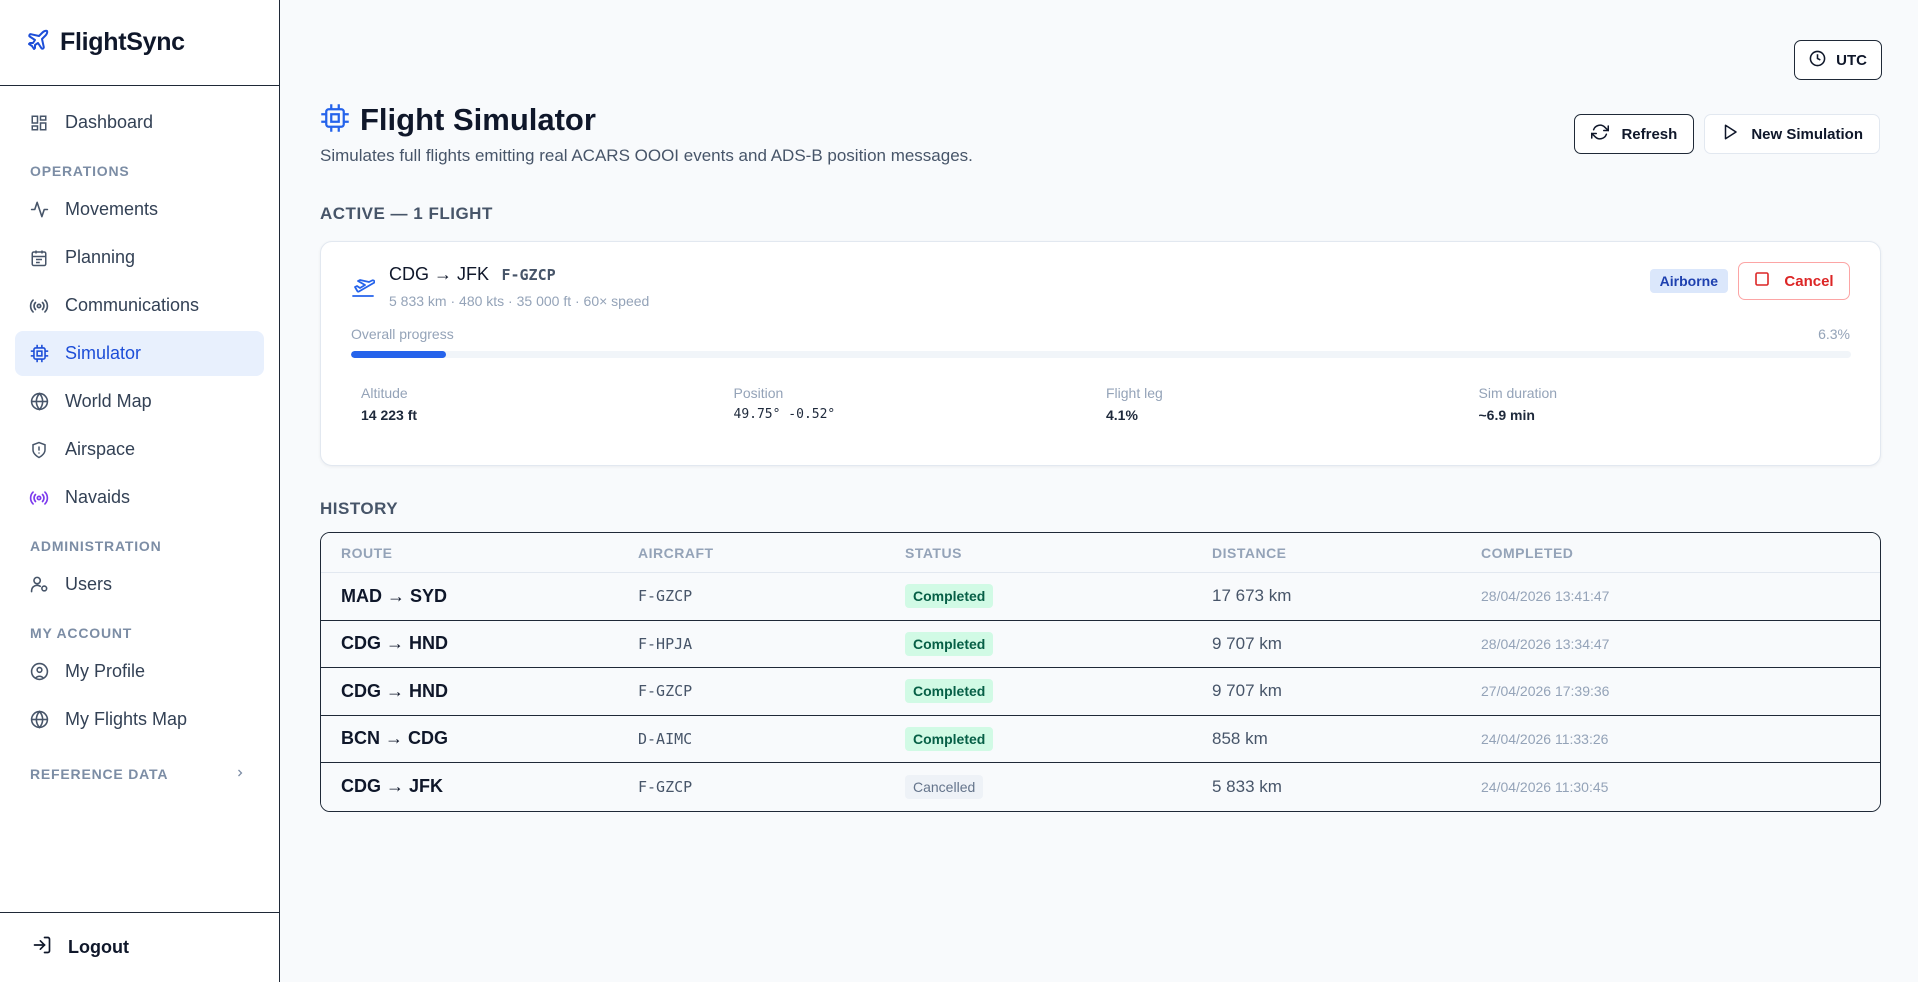 The height and width of the screenshot is (982, 1918). What do you see at coordinates (363, 291) in the screenshot?
I see `plane-takeoff-icon` at bounding box center [363, 291].